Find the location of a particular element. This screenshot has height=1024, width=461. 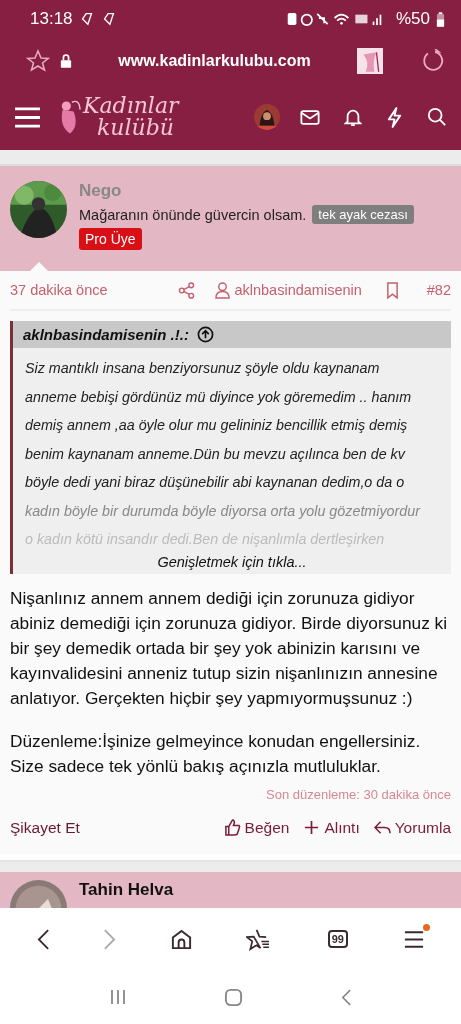

post-paragraph: Nişanlınız annem annem dediği için zorunuza gidiyor abiniz demediği için zorunuza gidiyor. Birde diyorsunuz ki bir şey demedik ortada bir şey yok abinizin karısını ve kayınvalidesini anneniz tutup sizin nişanlınızın annesine anlatıyor. Gerçekten hiçbir şey yapmıyormuşsunuz :) is located at coordinates (229, 648).